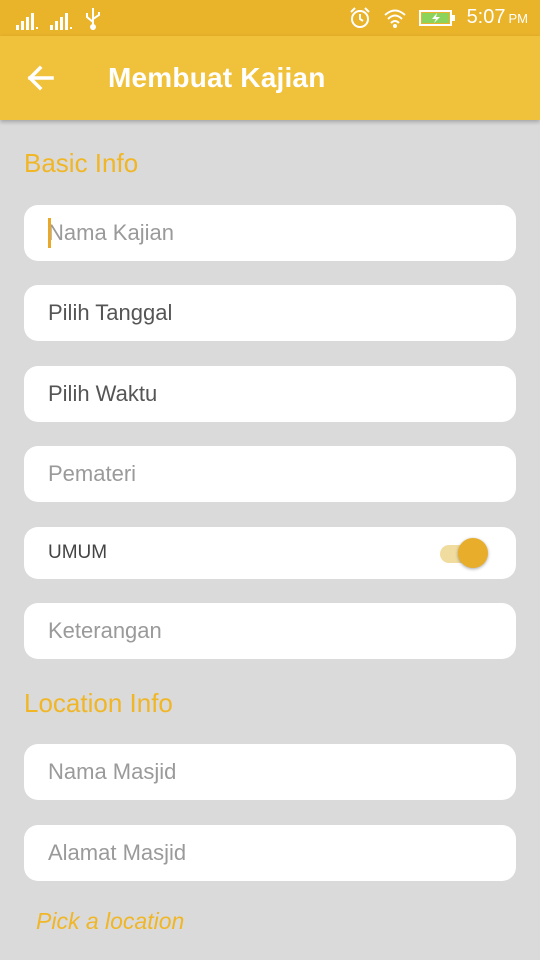 This screenshot has width=540, height=960. I want to click on arrow-left-icon, so click(40, 78).